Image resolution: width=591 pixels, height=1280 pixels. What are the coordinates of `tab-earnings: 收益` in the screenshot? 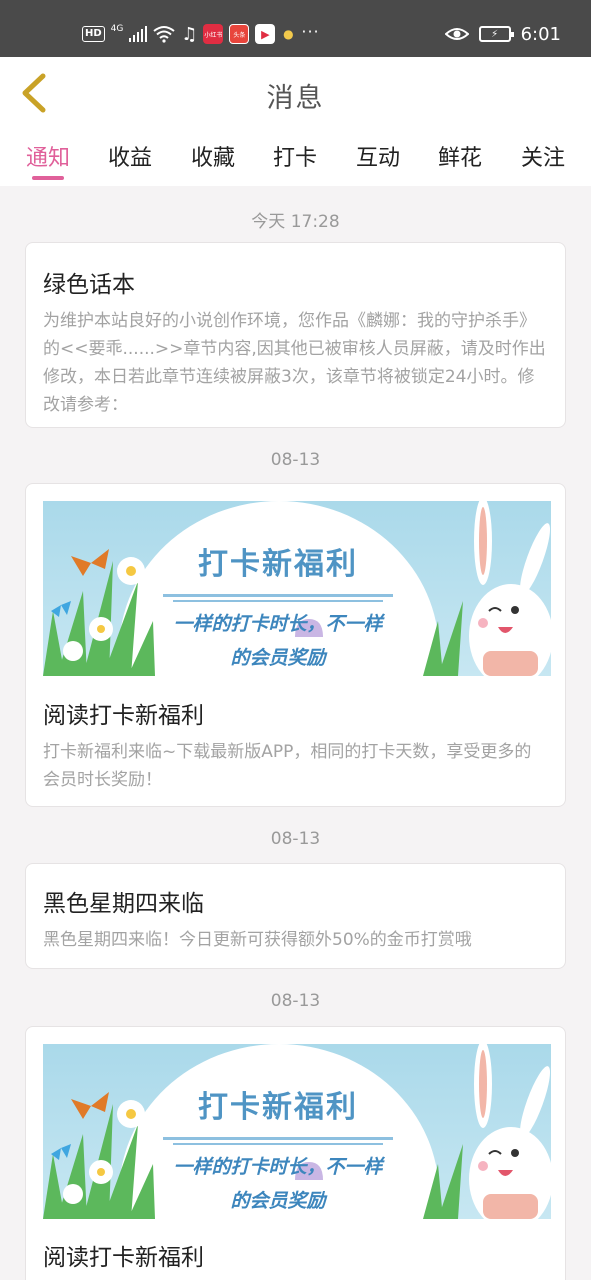 It's located at (130, 156).